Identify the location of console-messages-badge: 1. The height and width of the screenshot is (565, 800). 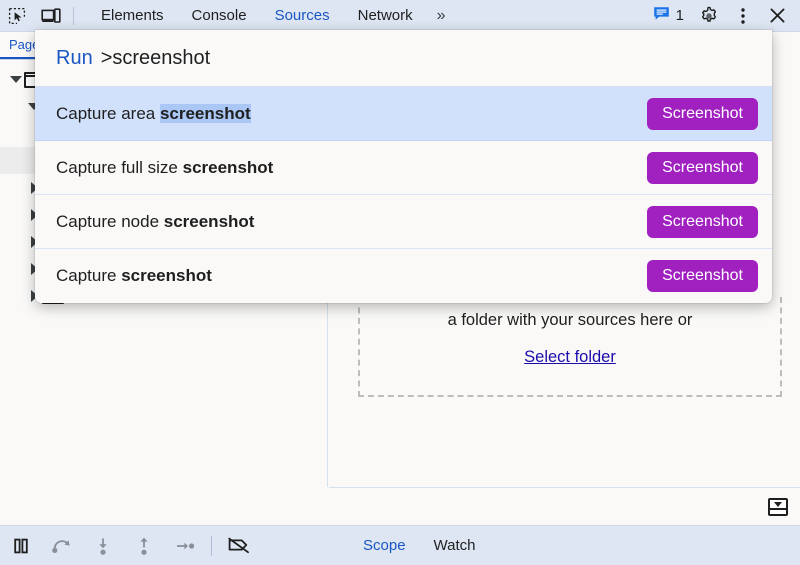
(668, 16).